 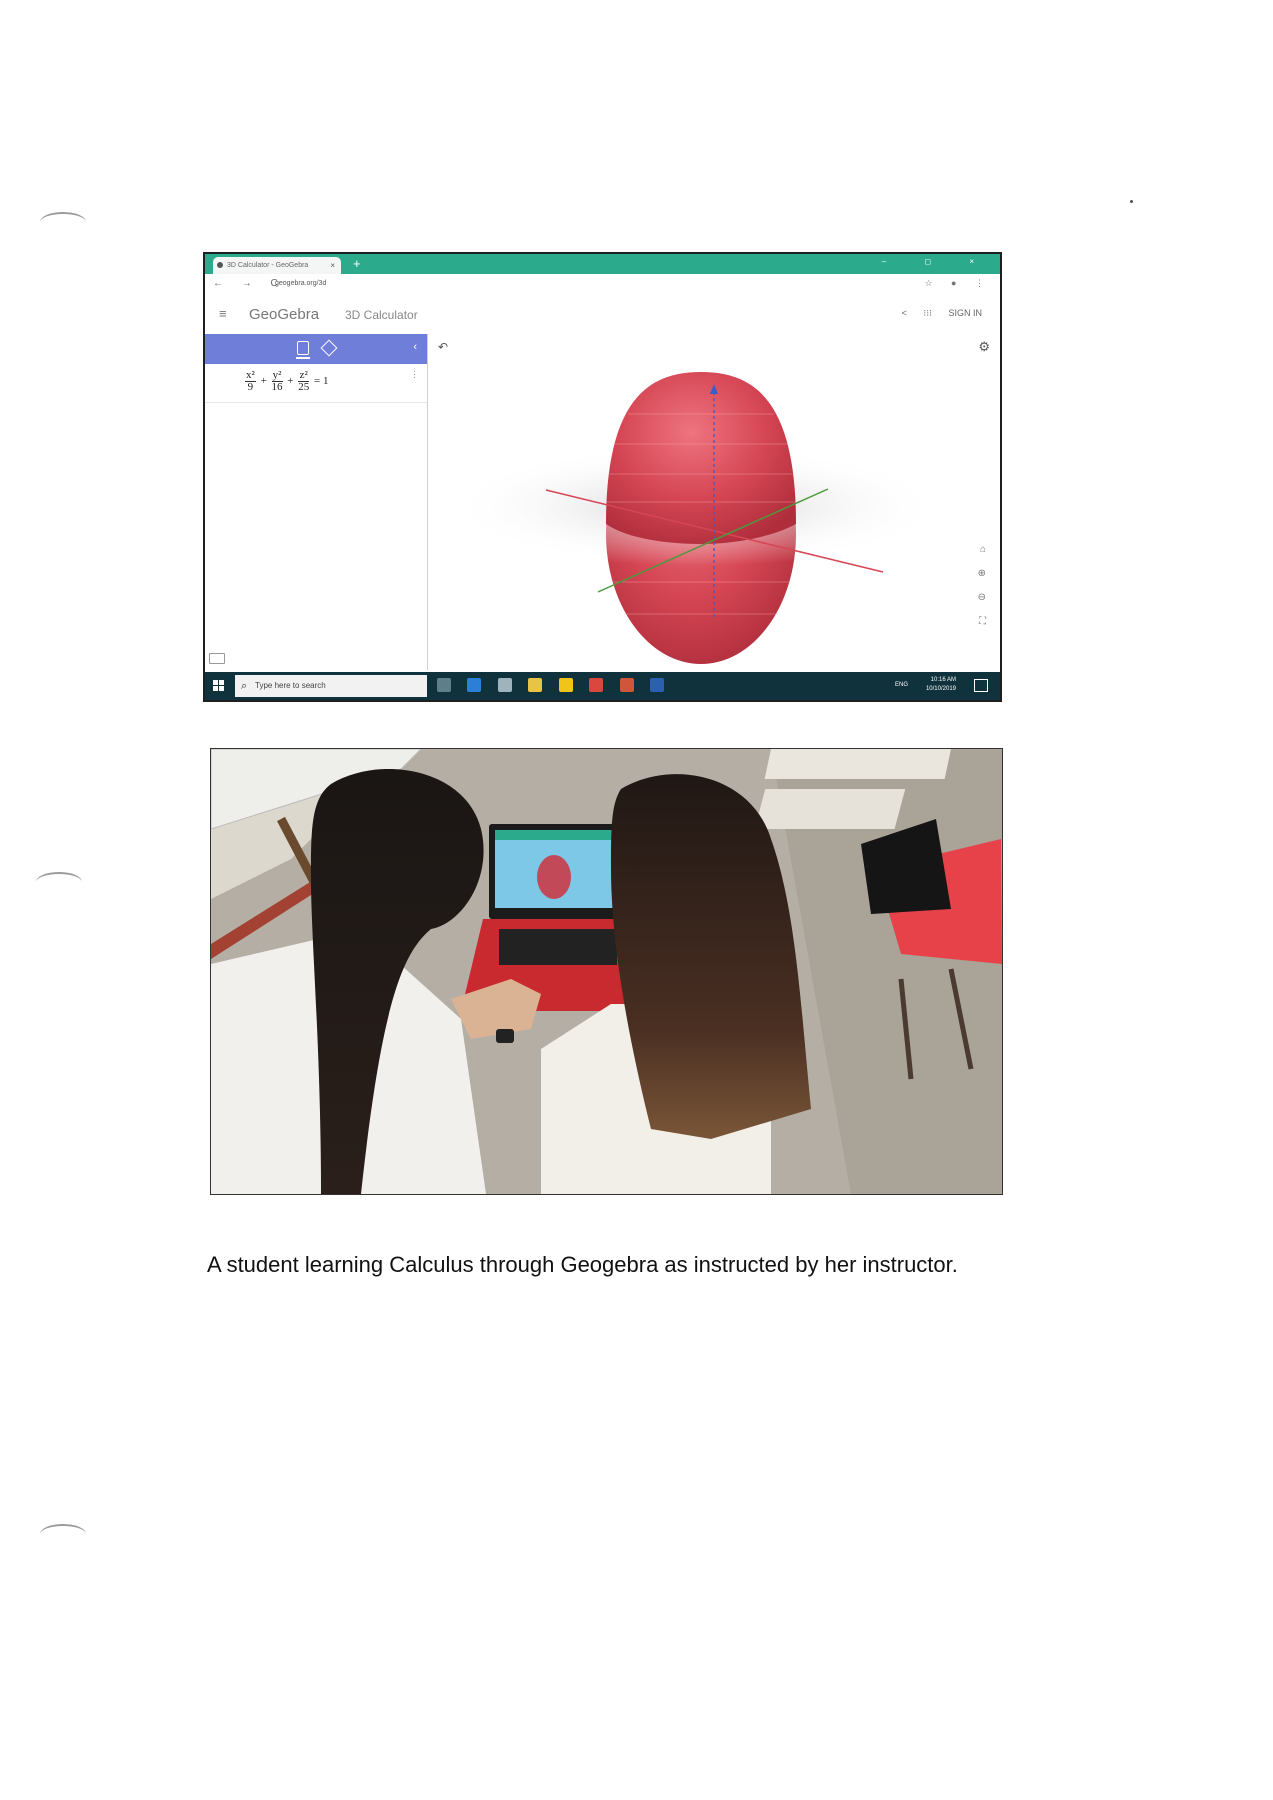 I want to click on tab-title: 3D Calculator - GeoGebra, so click(x=268, y=265).